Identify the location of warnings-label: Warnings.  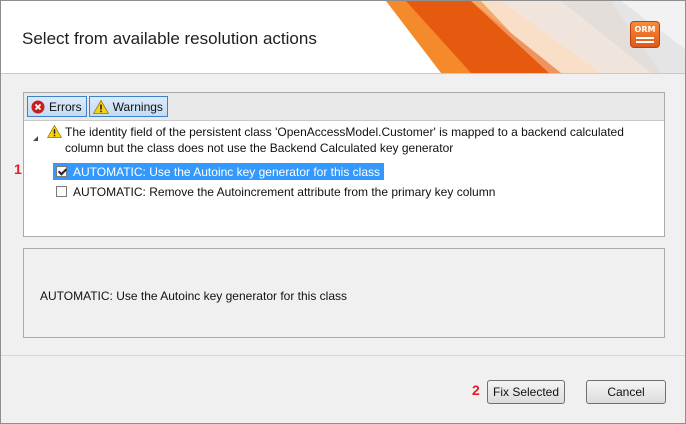
(137, 106).